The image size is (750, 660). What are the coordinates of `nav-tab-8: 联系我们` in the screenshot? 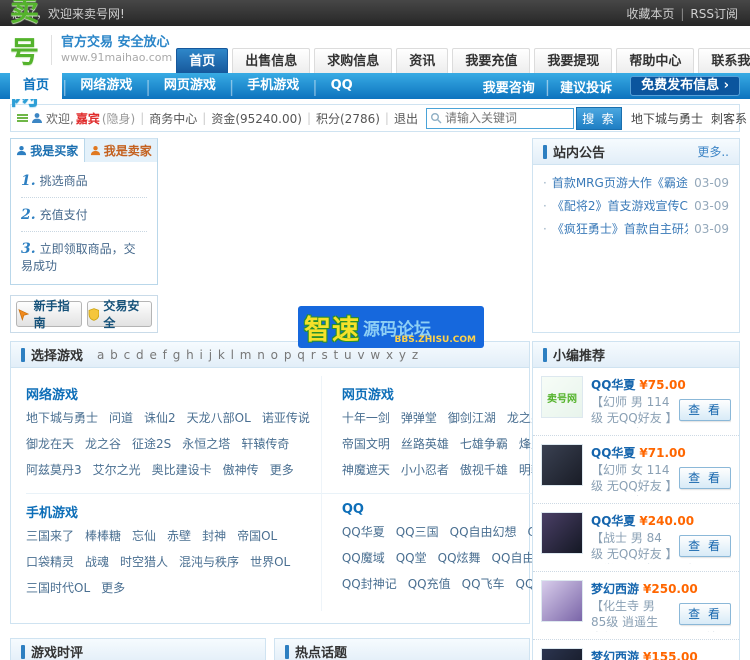 It's located at (724, 60).